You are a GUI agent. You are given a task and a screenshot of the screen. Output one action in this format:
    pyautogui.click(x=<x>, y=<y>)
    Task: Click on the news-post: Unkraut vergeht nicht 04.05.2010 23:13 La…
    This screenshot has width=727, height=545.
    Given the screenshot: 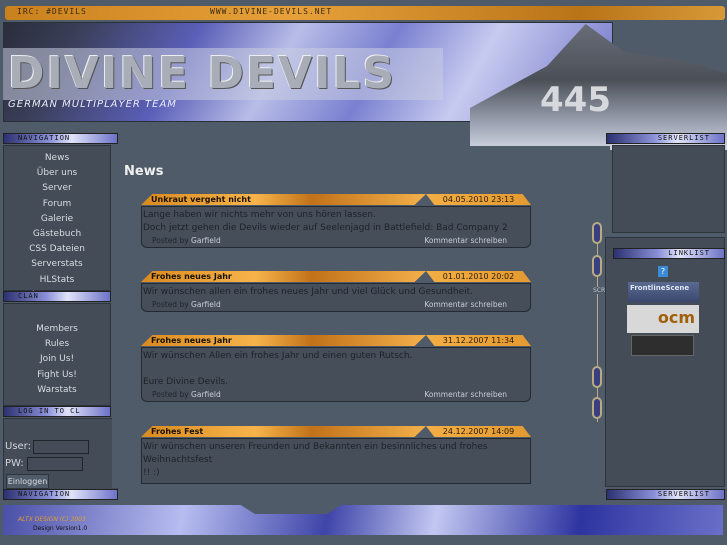 What is the action you would take?
    pyautogui.click(x=336, y=221)
    